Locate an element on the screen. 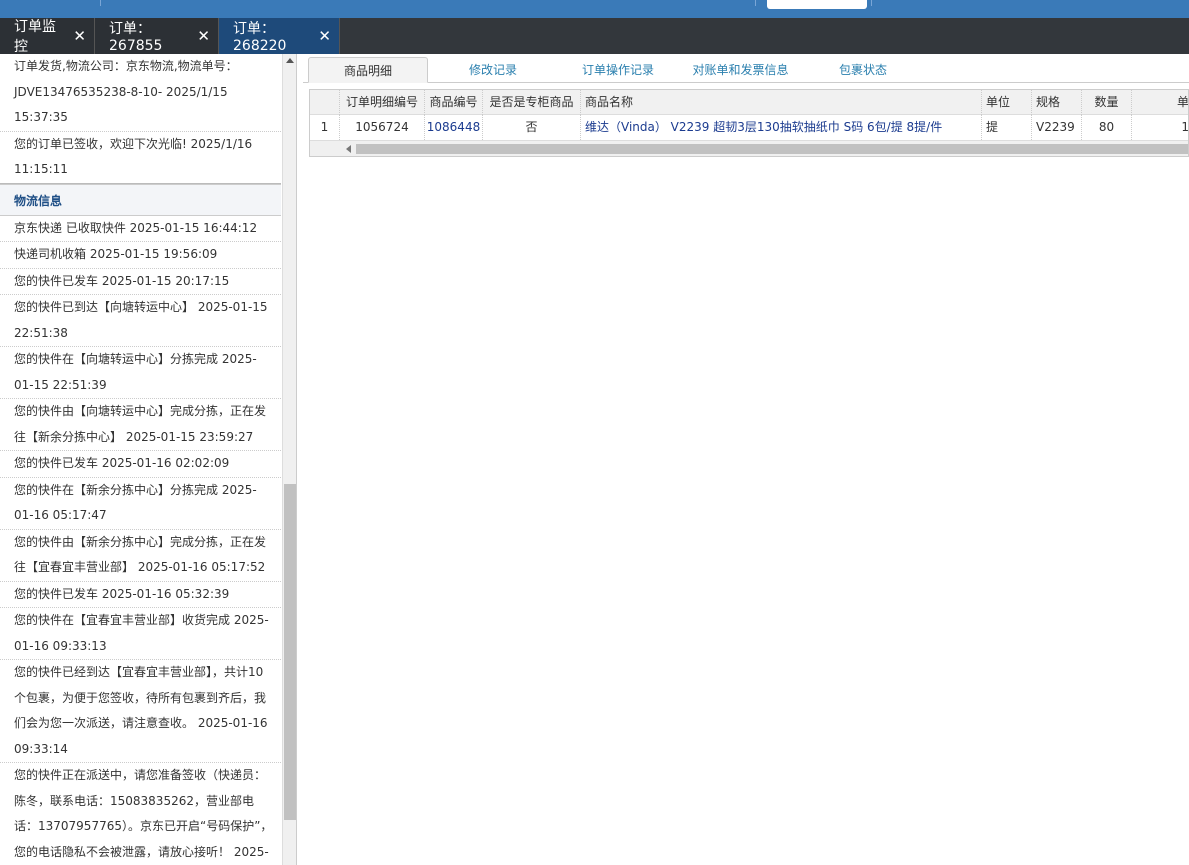 This screenshot has height=865, width=1189. tab-order-268220: 订单：268220 ✕ is located at coordinates (279, 36).